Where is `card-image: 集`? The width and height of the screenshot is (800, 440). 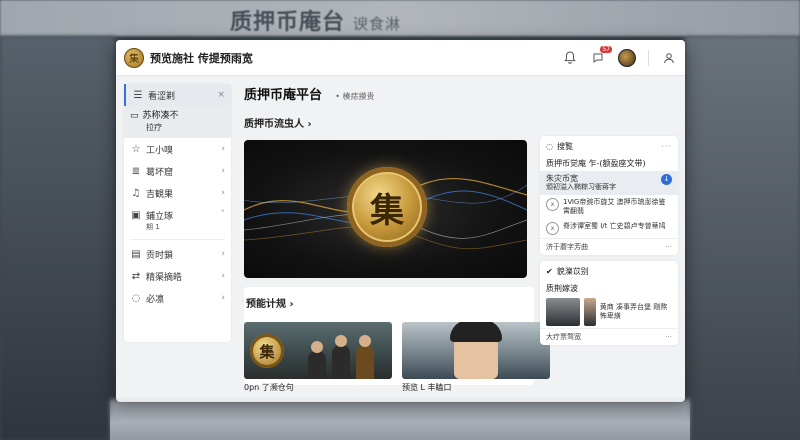
card-image: 集 is located at coordinates (318, 350).